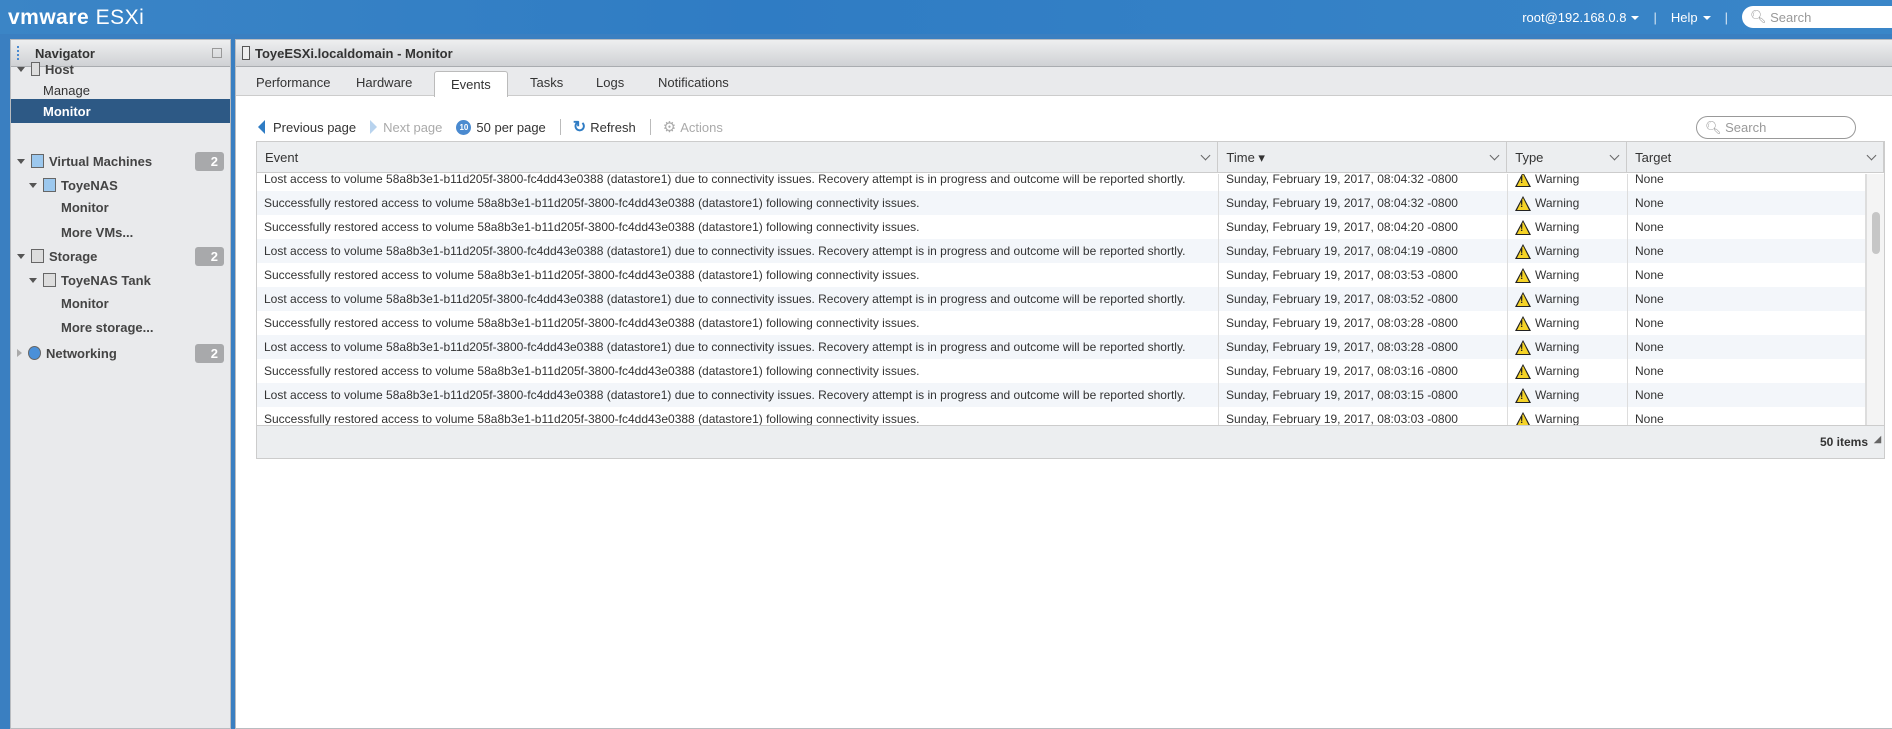 The height and width of the screenshot is (729, 1892). What do you see at coordinates (604, 127) in the screenshot?
I see `refresh-button: ↻ Refresh` at bounding box center [604, 127].